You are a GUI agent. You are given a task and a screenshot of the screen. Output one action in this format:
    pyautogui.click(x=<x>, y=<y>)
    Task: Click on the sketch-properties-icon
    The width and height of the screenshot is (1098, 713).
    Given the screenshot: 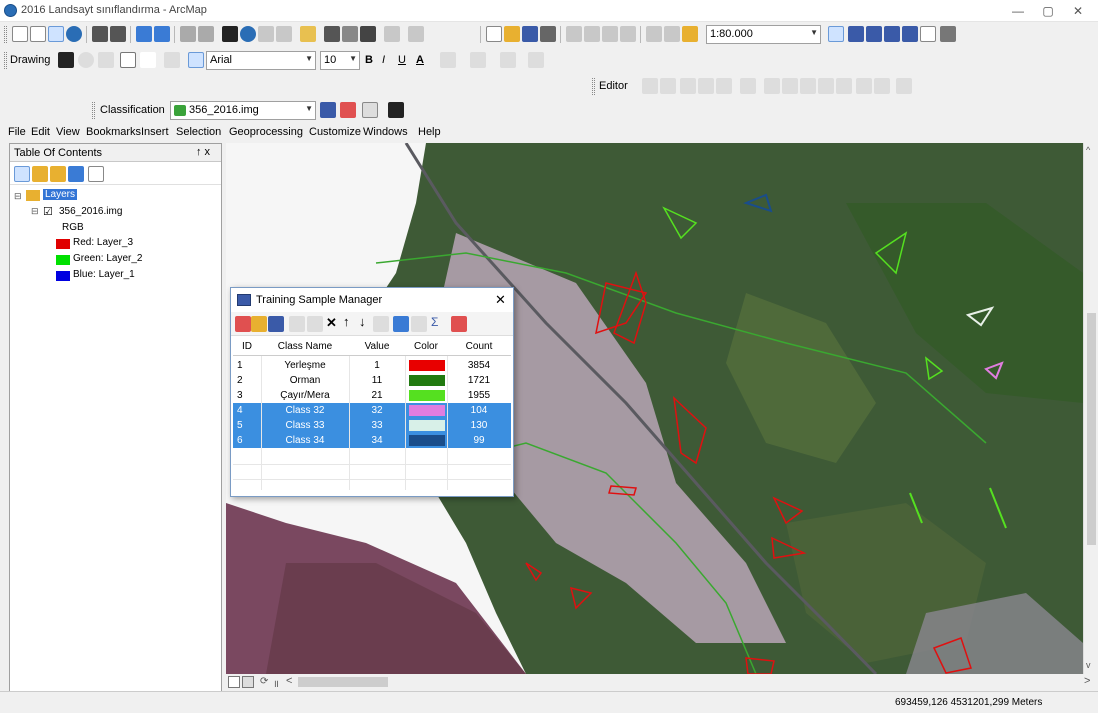 What is the action you would take?
    pyautogui.click(x=882, y=86)
    